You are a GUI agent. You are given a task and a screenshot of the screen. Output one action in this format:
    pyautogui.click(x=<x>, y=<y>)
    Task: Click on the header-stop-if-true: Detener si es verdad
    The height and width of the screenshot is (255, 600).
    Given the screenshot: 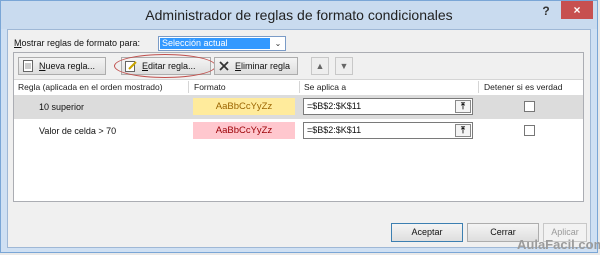 What is the action you would take?
    pyautogui.click(x=523, y=87)
    